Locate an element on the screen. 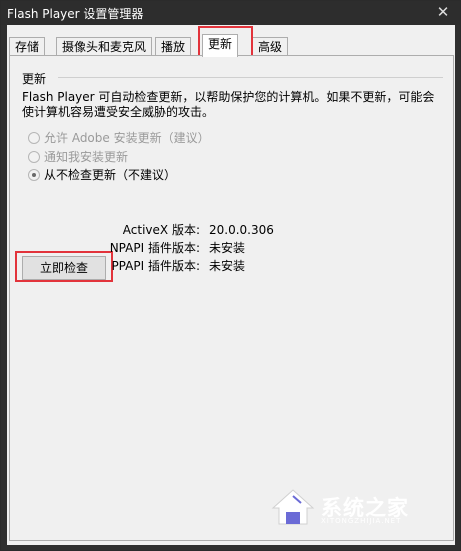  tab-storage: 存储 is located at coordinates (27, 46).